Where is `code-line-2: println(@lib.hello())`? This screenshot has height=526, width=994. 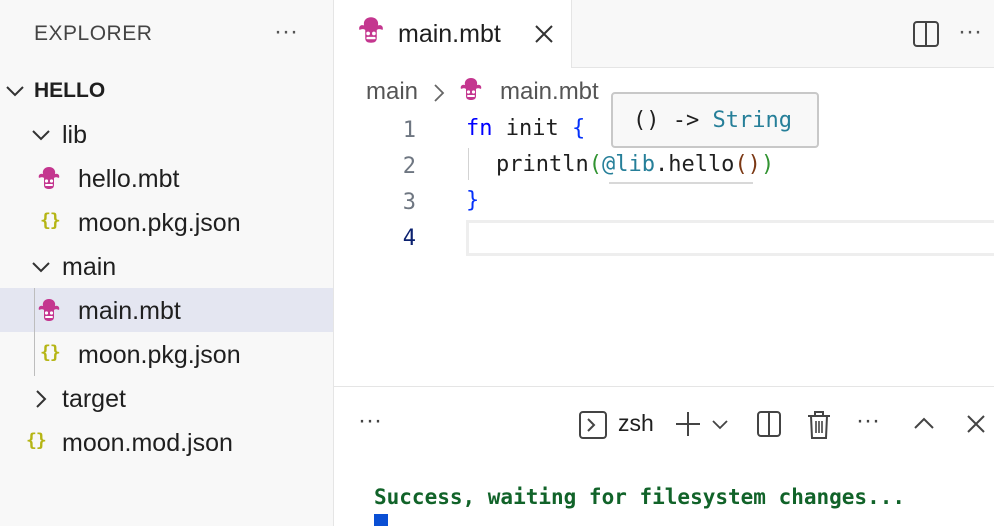 code-line-2: println(@lib.hello()) is located at coordinates (635, 164).